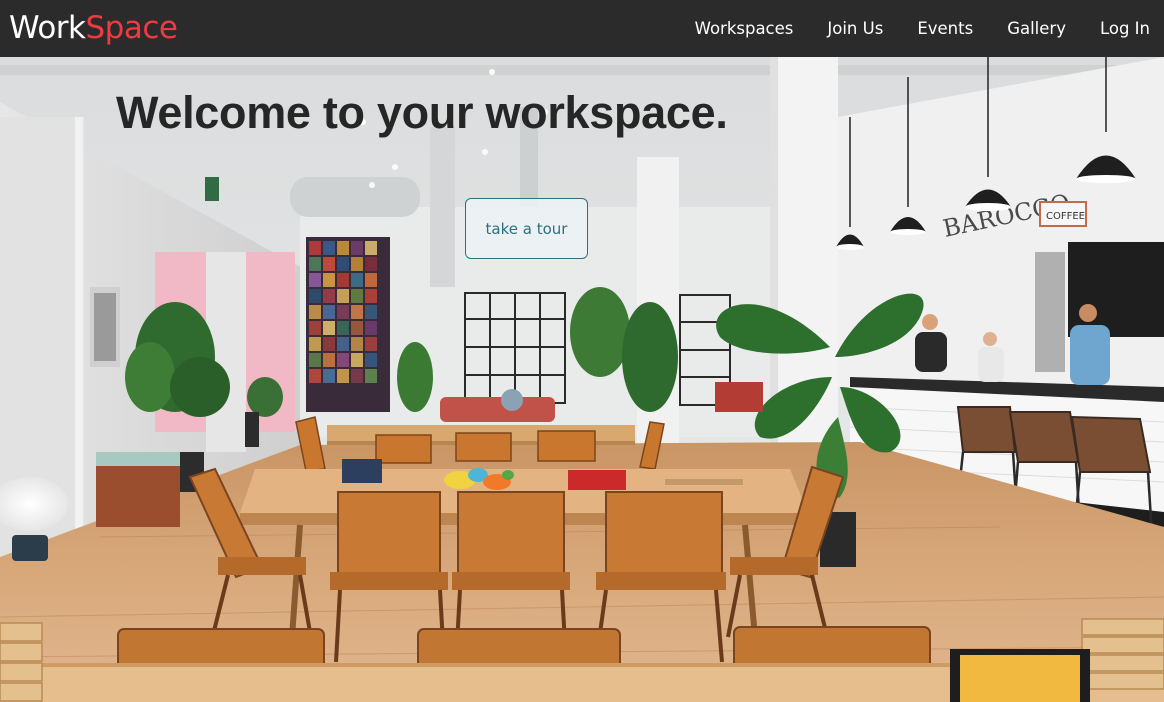  What do you see at coordinates (131, 28) in the screenshot?
I see `brand-logo-space: Space` at bounding box center [131, 28].